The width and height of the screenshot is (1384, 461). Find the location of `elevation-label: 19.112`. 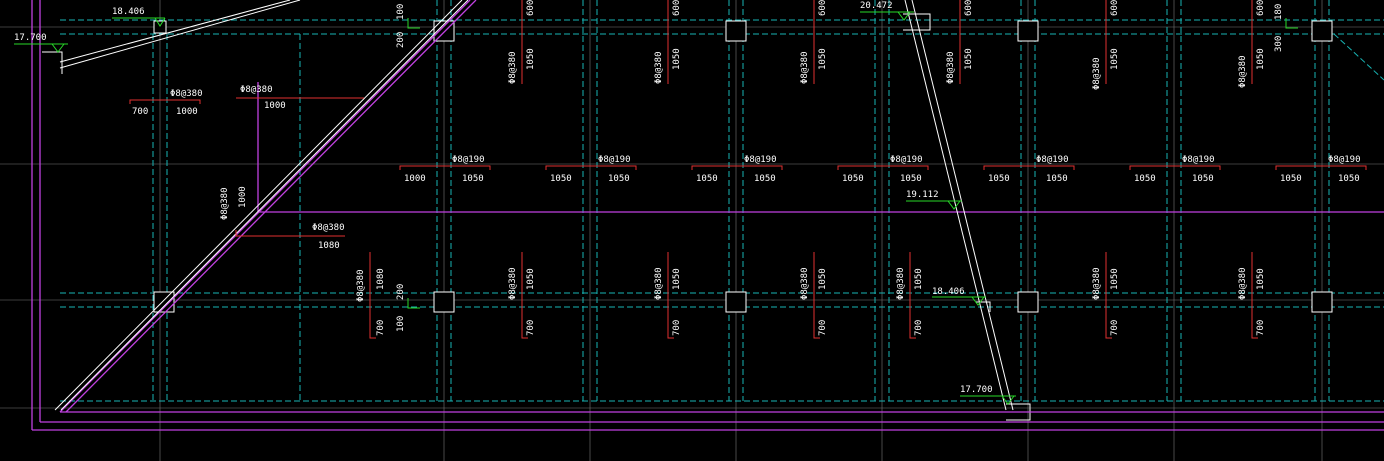

elevation-label: 19.112 is located at coordinates (922, 195).